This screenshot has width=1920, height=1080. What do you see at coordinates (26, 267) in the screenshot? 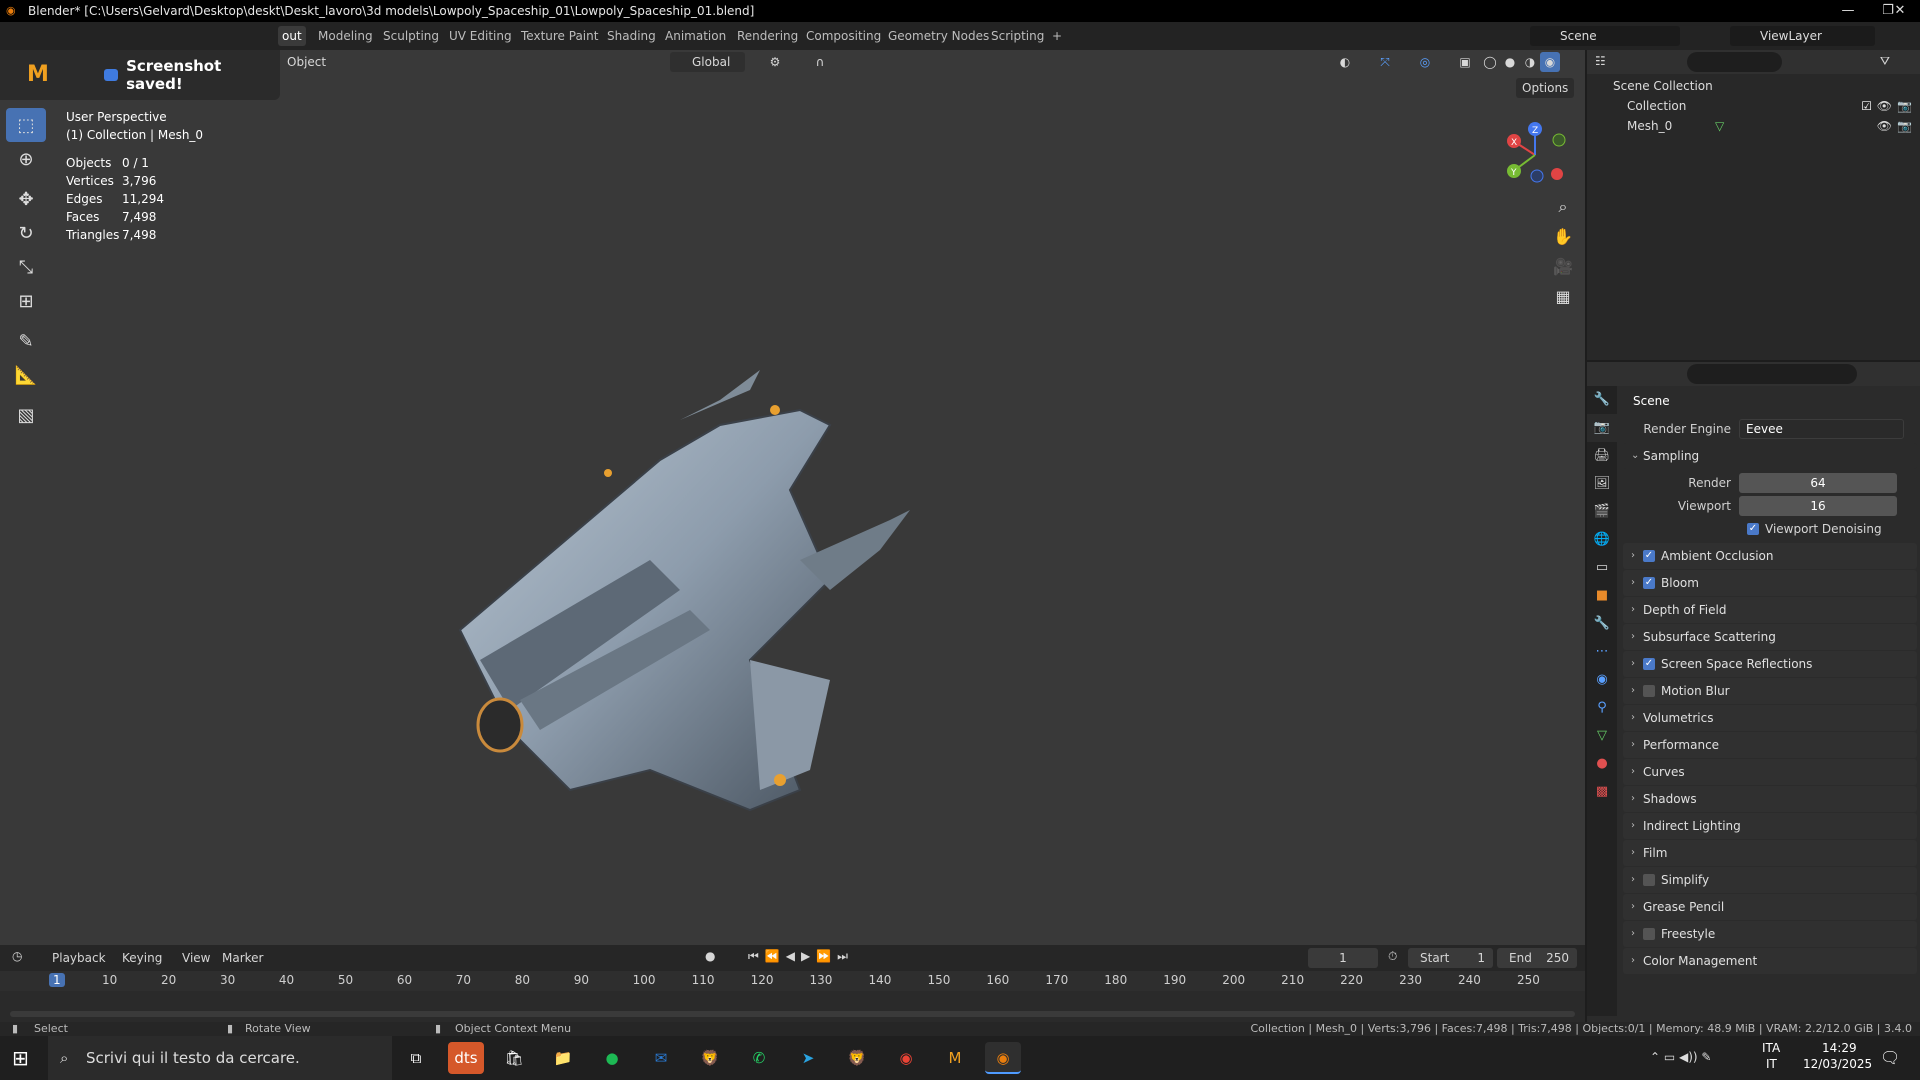
I see `scale-tool-icon: ⤡` at bounding box center [26, 267].